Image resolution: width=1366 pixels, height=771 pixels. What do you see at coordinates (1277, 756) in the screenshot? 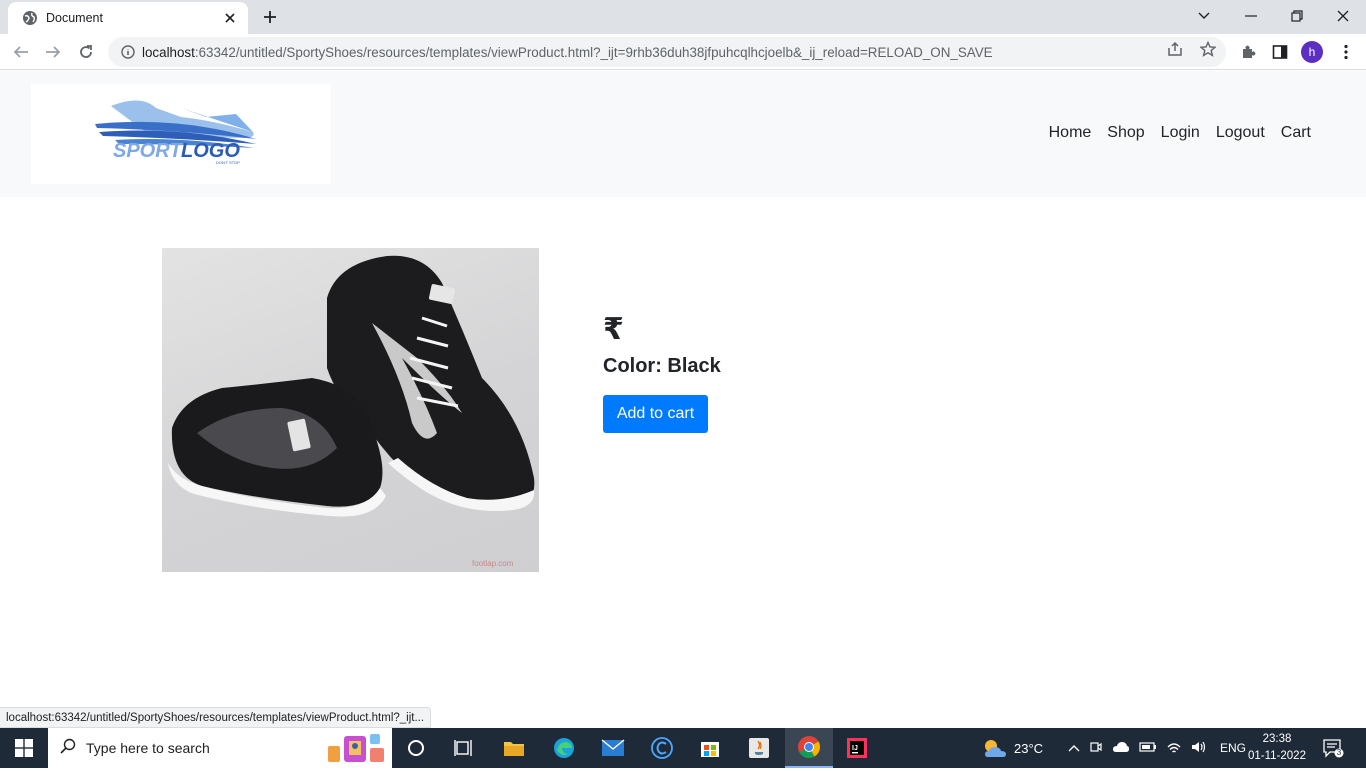
I see `clock-date: 01-11-2022` at bounding box center [1277, 756].